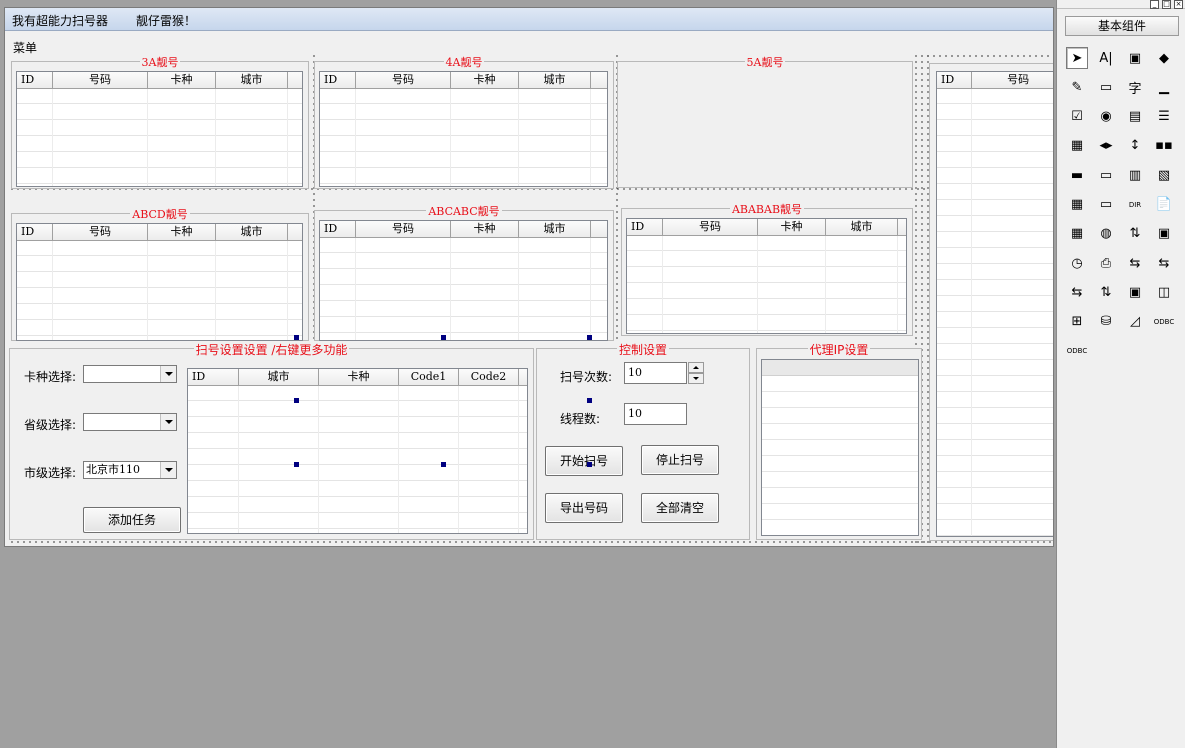  Describe the element at coordinates (1154, 4) in the screenshot. I see `minimize-icon: _` at that location.